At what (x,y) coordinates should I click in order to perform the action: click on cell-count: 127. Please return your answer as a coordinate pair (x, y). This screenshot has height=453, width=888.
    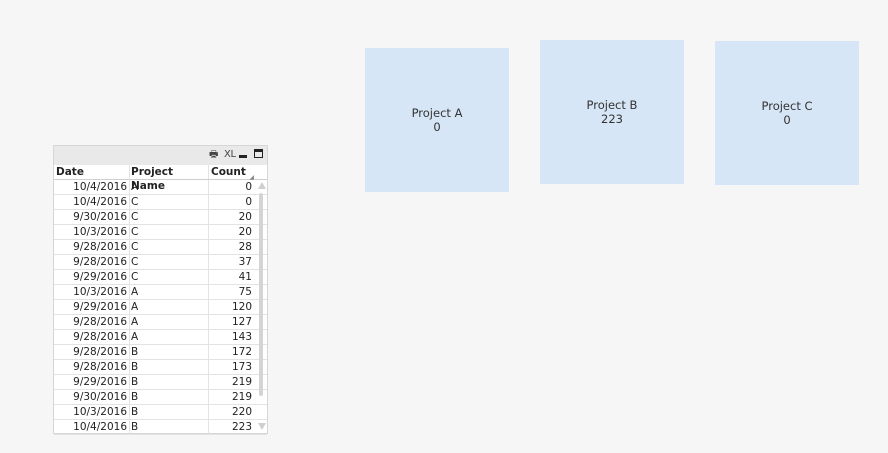
    Looking at the image, I should click on (231, 322).